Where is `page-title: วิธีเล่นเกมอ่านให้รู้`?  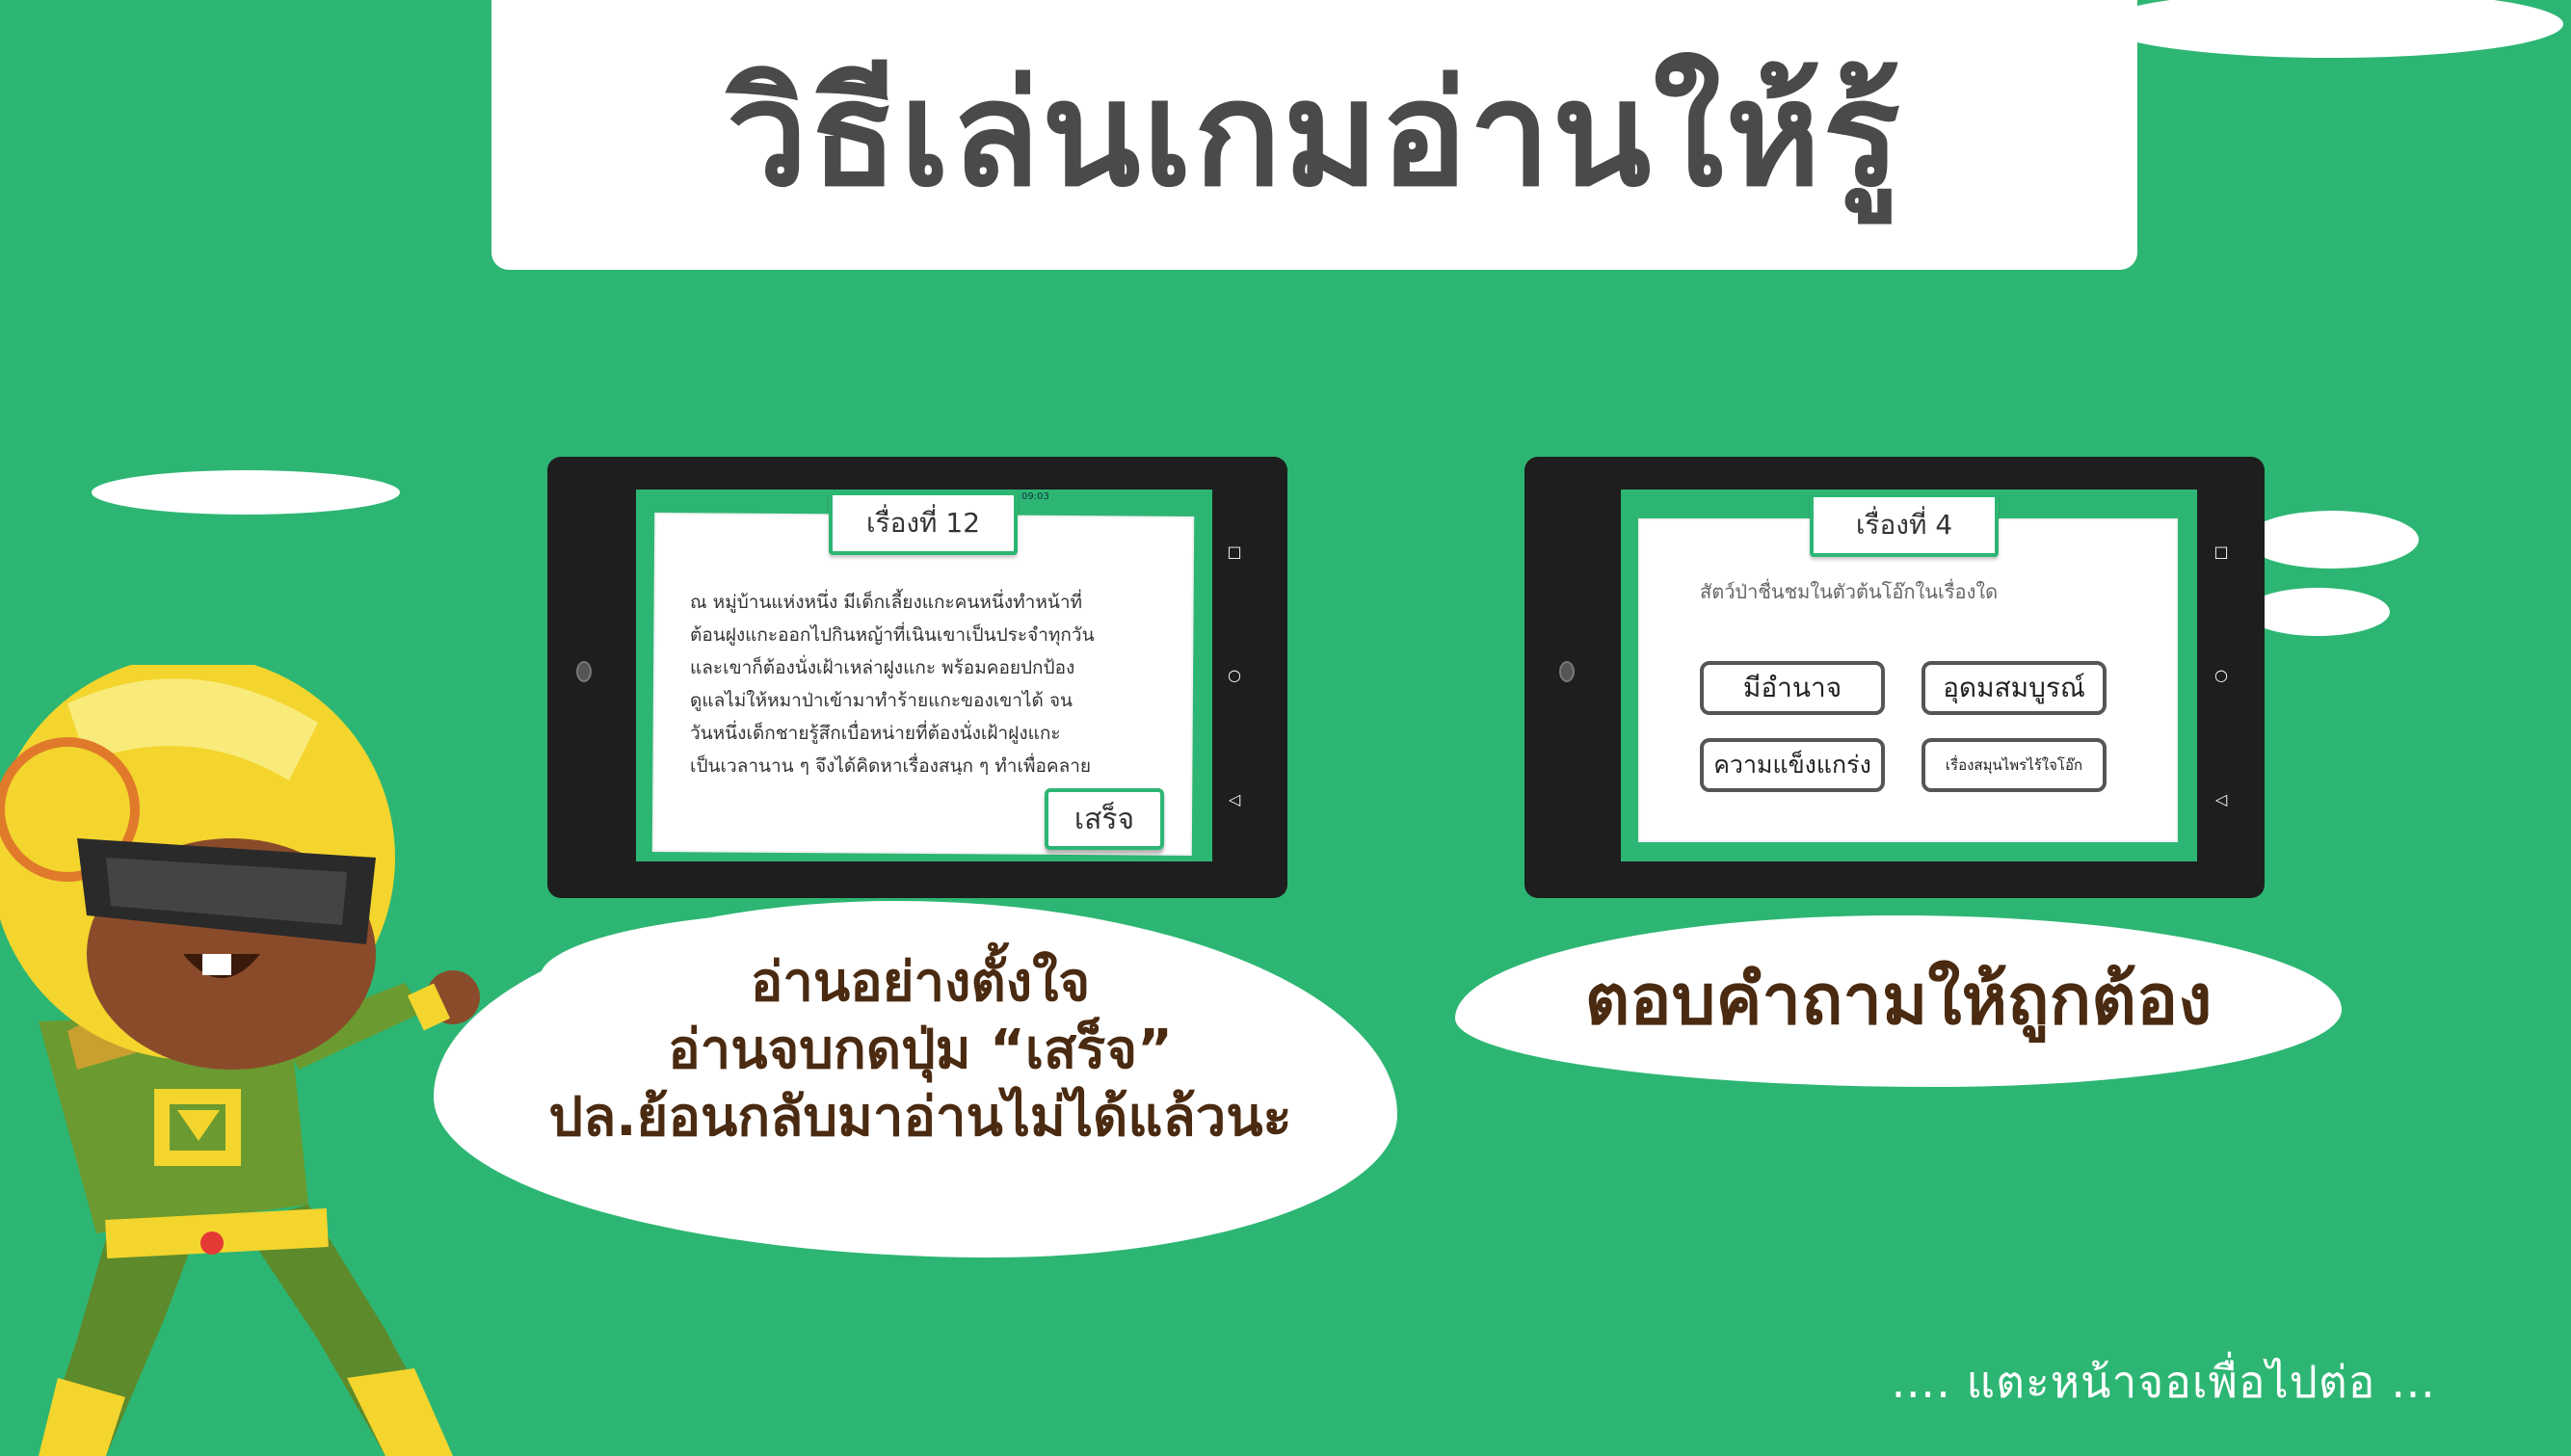 page-title: วิธีเล่นเกมอ่านให้รู้ is located at coordinates (1314, 135).